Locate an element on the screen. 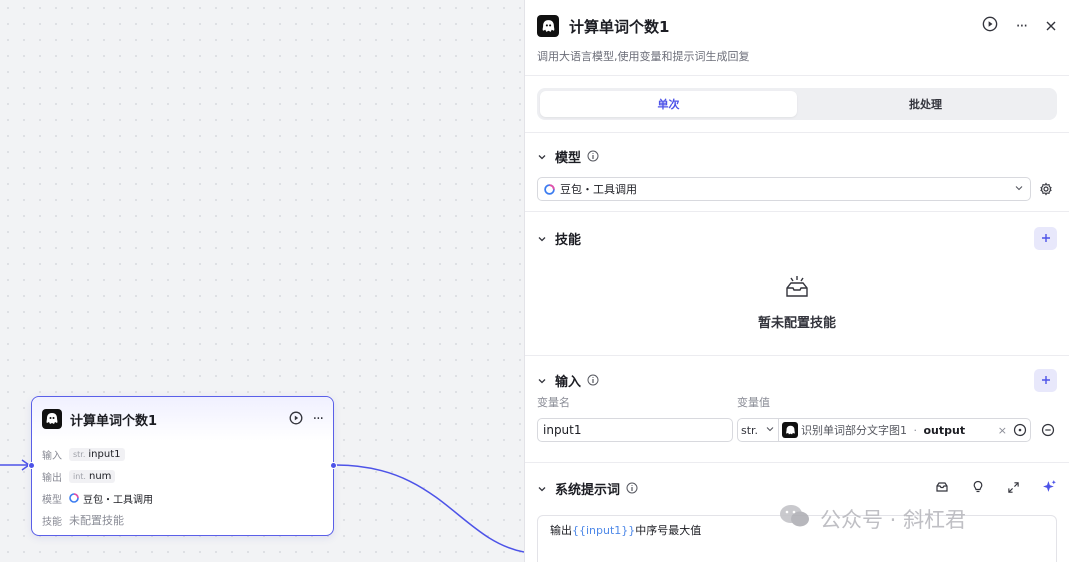 This screenshot has height=562, width=1069. add-input-button is located at coordinates (1045, 380).